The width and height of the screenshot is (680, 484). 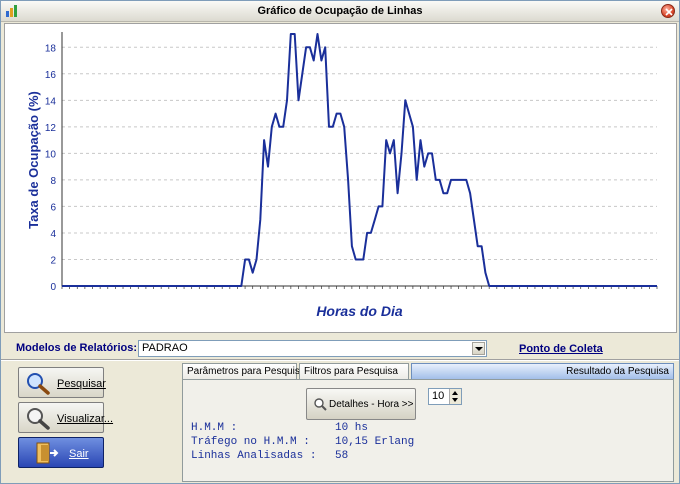 What do you see at coordinates (371, 404) in the screenshot?
I see `detalhes-hora-label: Detalhes - Hora >>` at bounding box center [371, 404].